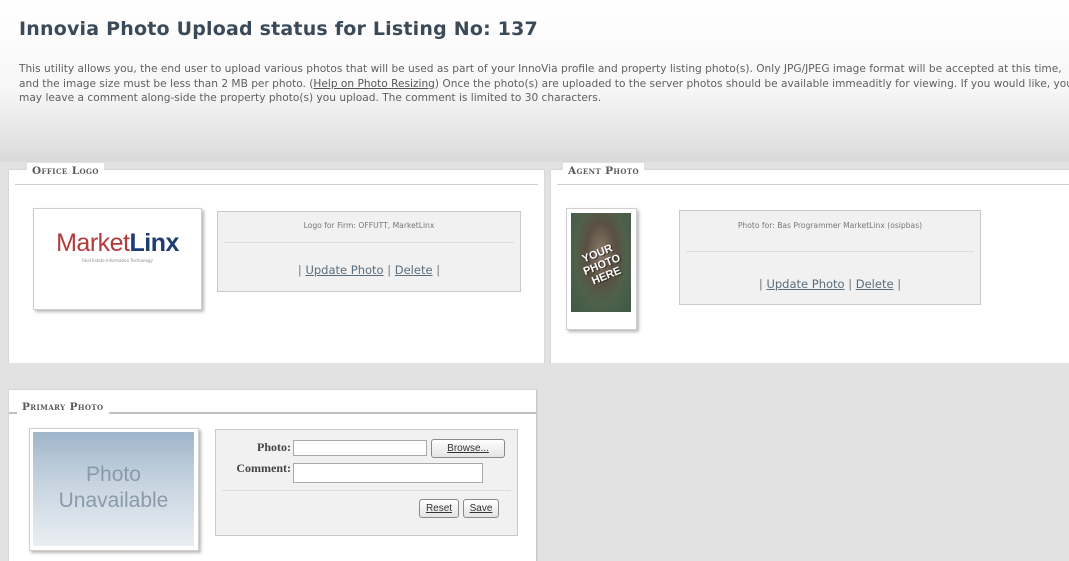 The height and width of the screenshot is (561, 1069). I want to click on primary-photo-form: Photo: Browse... Comment: Reset Save, so click(366, 482).